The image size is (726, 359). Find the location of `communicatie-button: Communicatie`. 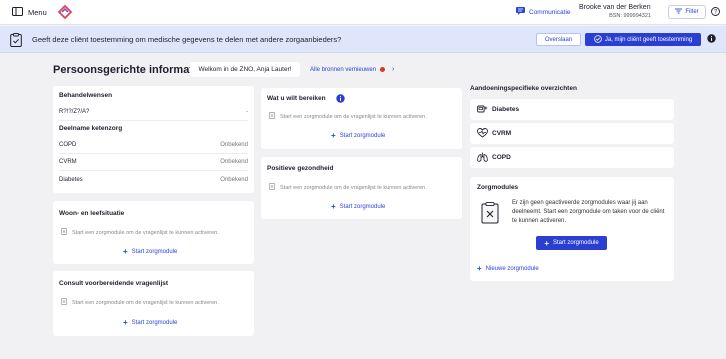

communicatie-button: Communicatie is located at coordinates (543, 12).